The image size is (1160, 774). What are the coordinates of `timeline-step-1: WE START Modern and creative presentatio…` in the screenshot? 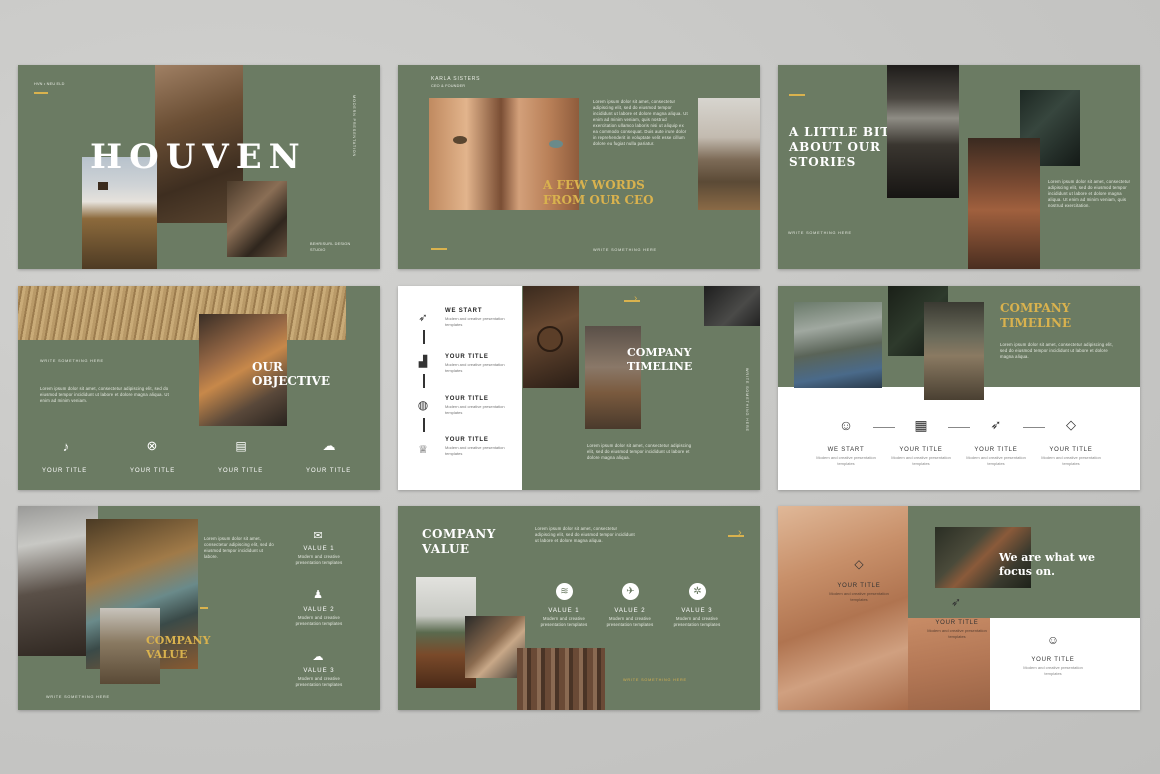 It's located at (483, 317).